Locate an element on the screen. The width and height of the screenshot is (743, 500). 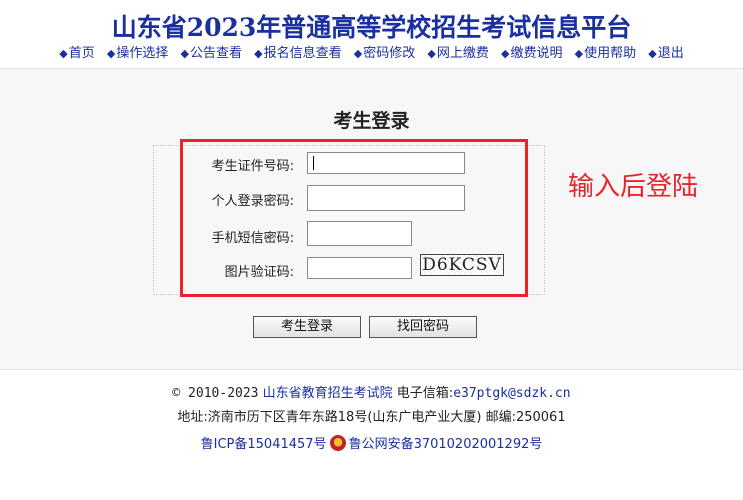
nav-label: 公告查看 is located at coordinates (215, 53).